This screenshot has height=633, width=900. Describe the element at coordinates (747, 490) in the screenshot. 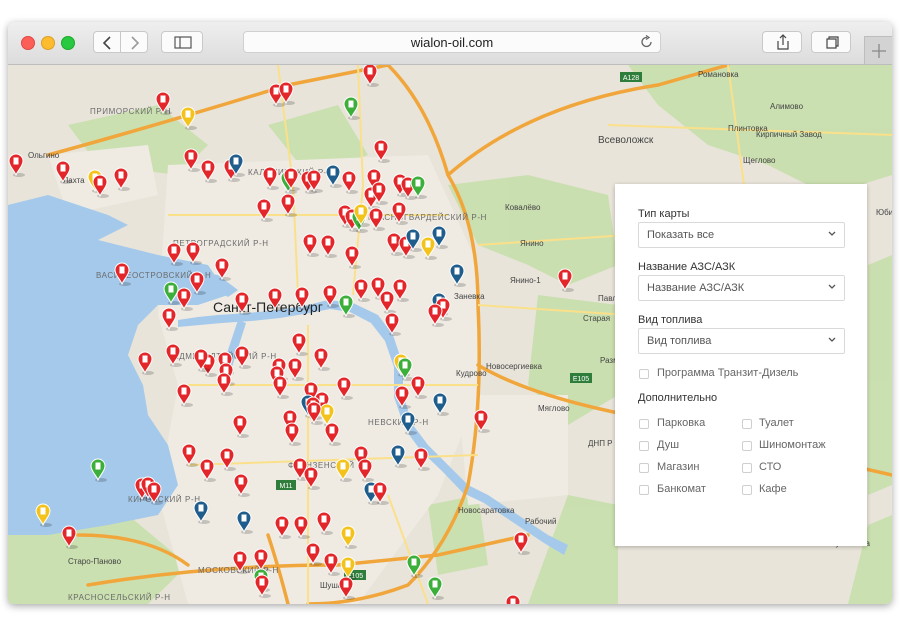

I see `cafe-checkbox` at that location.